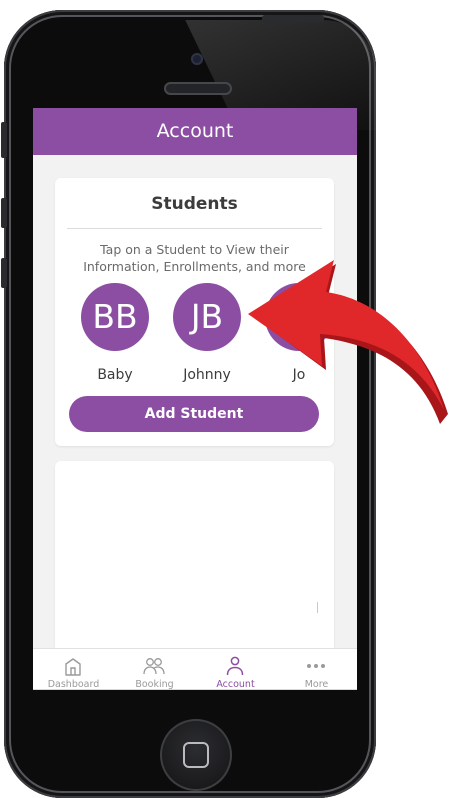  I want to click on student-avatar: BB, so click(115, 317).